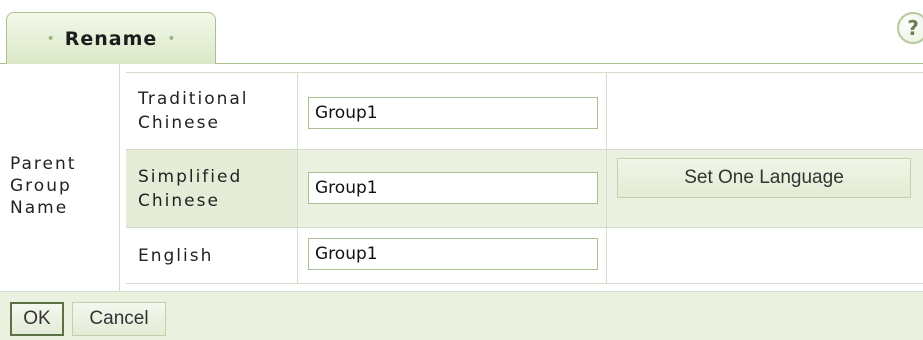  Describe the element at coordinates (119, 319) in the screenshot. I see `cancel-button: Cancel` at that location.